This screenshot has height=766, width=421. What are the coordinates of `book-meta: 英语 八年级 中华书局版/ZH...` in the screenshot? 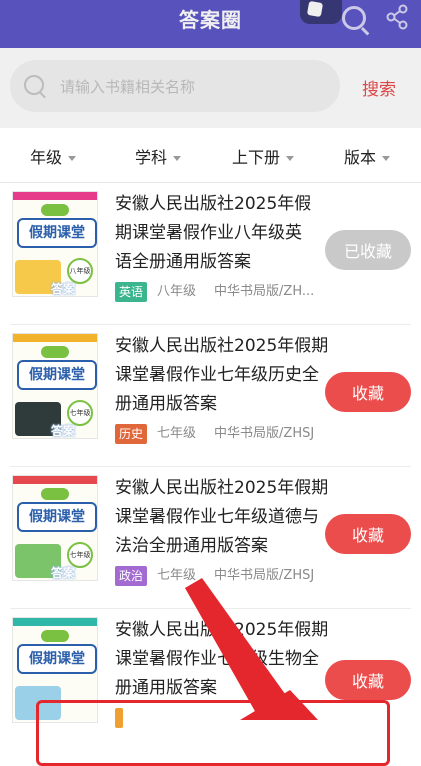 It's located at (214, 292).